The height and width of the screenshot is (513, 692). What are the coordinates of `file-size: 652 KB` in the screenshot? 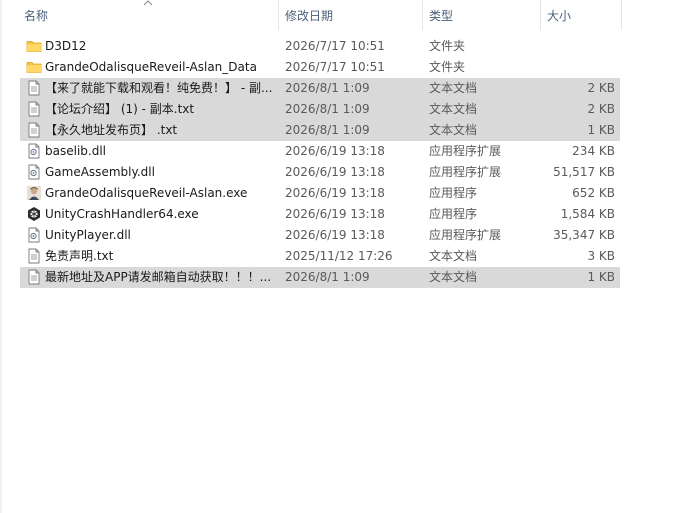 It's located at (593, 193).